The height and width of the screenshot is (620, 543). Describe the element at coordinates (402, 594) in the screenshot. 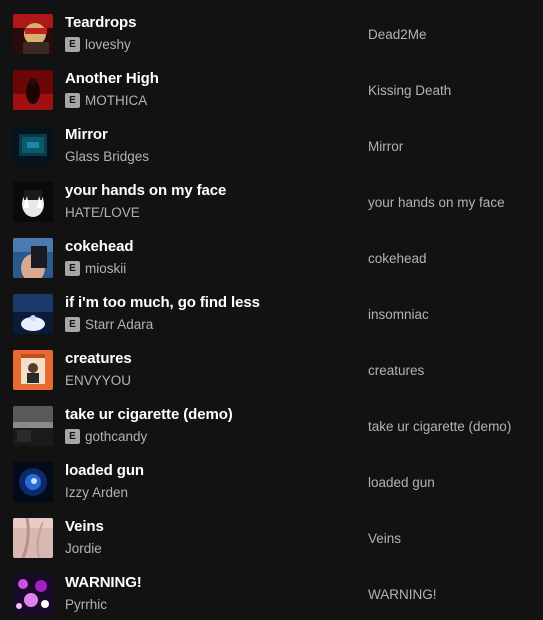

I see `track-album: WARNING!` at that location.